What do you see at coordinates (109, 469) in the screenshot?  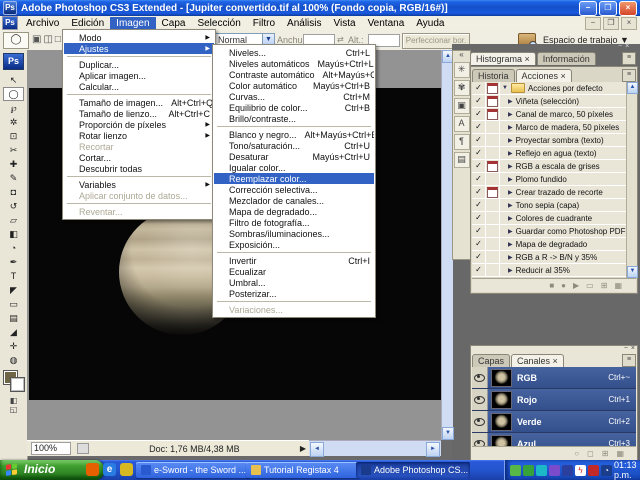 I see `quick-launch-ie-icon: e` at bounding box center [109, 469].